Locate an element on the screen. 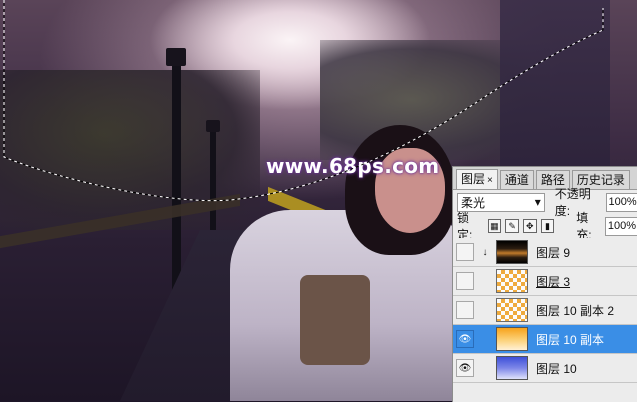 The width and height of the screenshot is (637, 402). layer-name: 图层 3 is located at coordinates (553, 281).